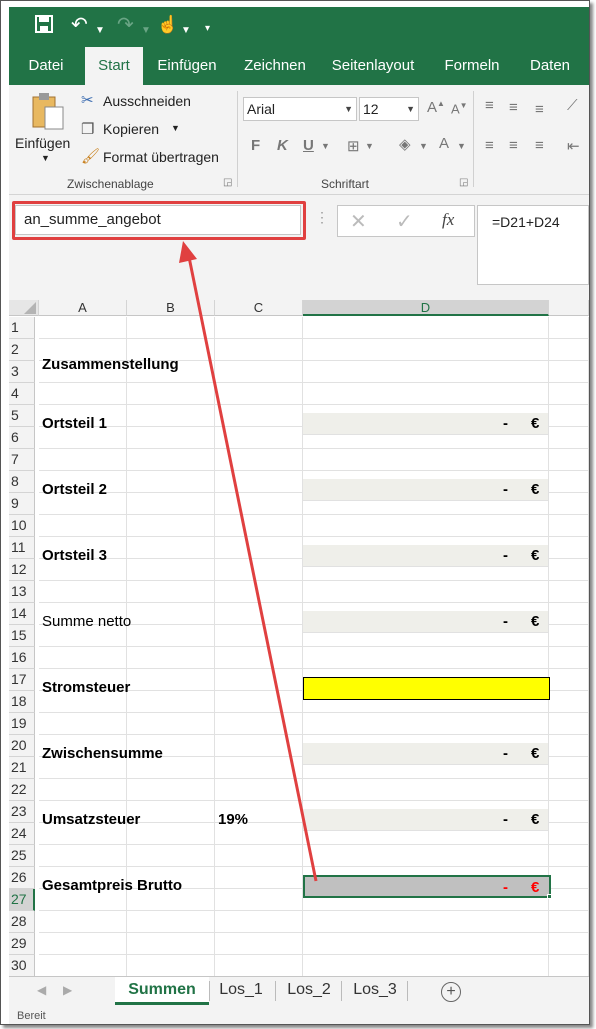 The width and height of the screenshot is (596, 1029). I want to click on sheet-tab-summen: Summen, so click(162, 991).